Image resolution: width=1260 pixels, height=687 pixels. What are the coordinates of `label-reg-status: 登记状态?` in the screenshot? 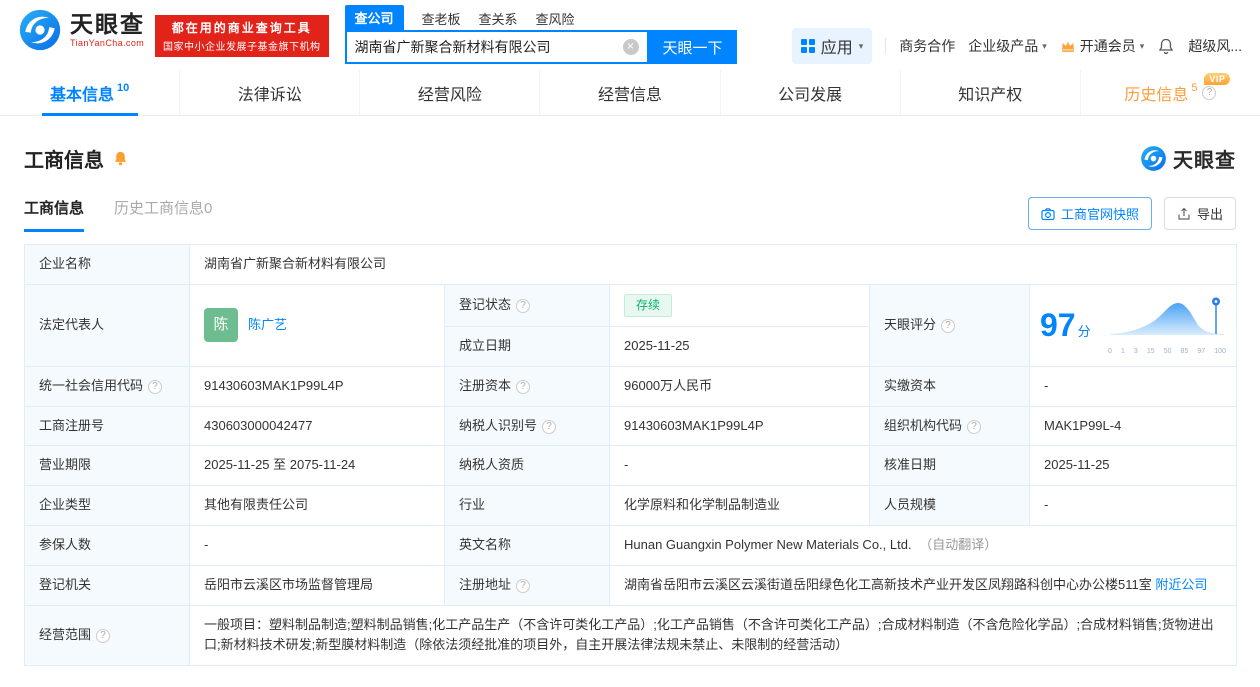 It's located at (527, 305).